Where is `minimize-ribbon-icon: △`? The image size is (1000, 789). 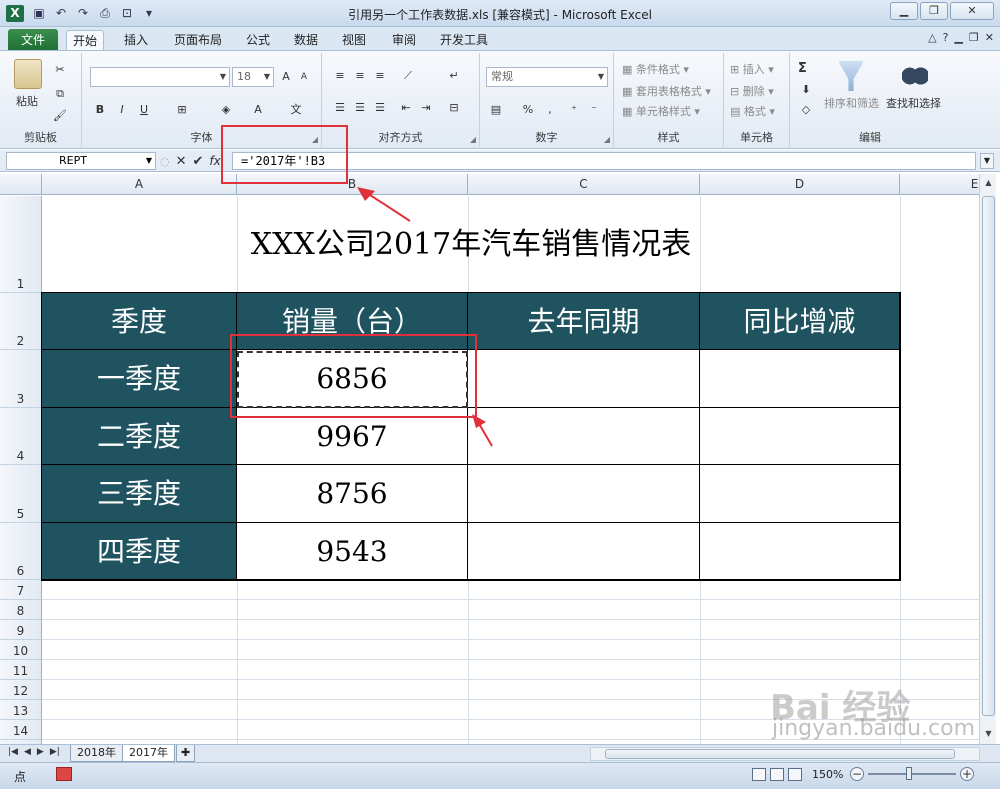
minimize-ribbon-icon: △ is located at coordinates (932, 37).